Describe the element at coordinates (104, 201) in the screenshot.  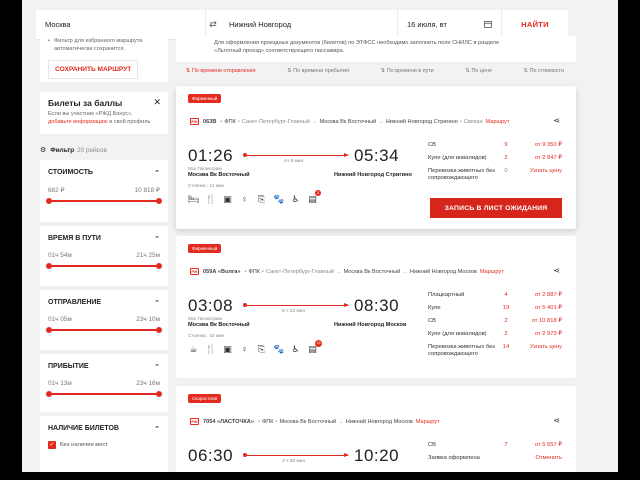
I see `price-slider` at that location.